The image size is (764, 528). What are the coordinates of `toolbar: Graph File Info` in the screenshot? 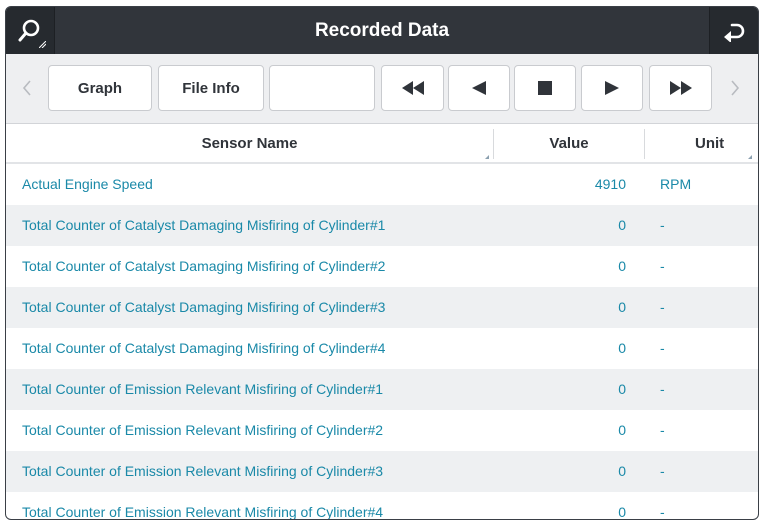 It's located at (382, 89).